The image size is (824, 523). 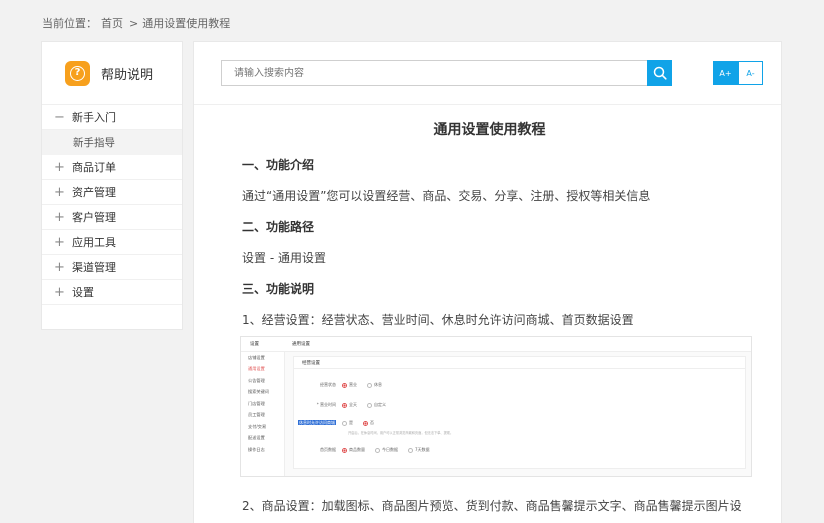 I want to click on screenshot-option: 商品数量, so click(x=357, y=449).